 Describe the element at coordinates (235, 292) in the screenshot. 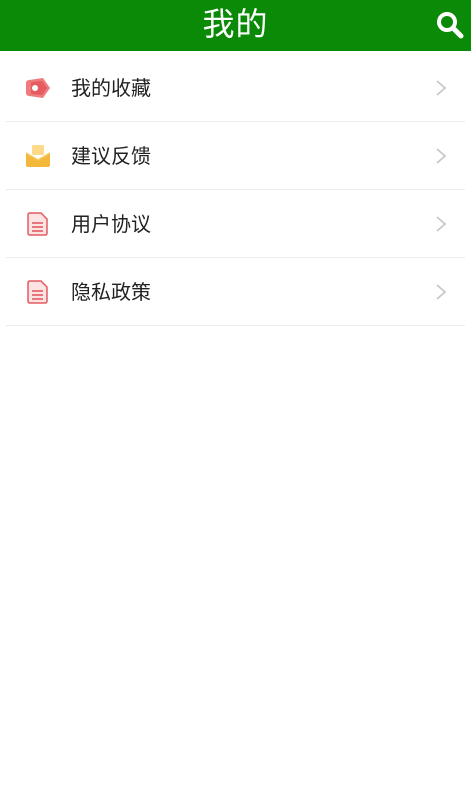

I see `menu-item-privacy-policy: 隐私政策` at that location.